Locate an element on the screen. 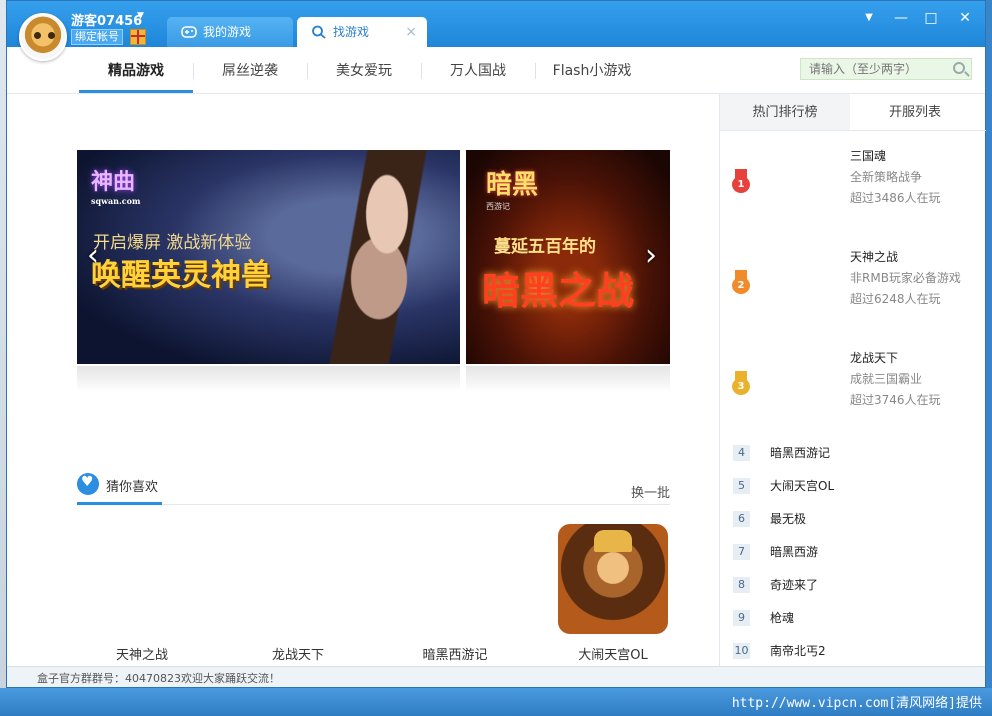 This screenshot has width=992, height=716. category-nav: 精品游戏 屌丝逆袭 美女爱玩 万人国战 Flash小游戏 is located at coordinates (496, 70).